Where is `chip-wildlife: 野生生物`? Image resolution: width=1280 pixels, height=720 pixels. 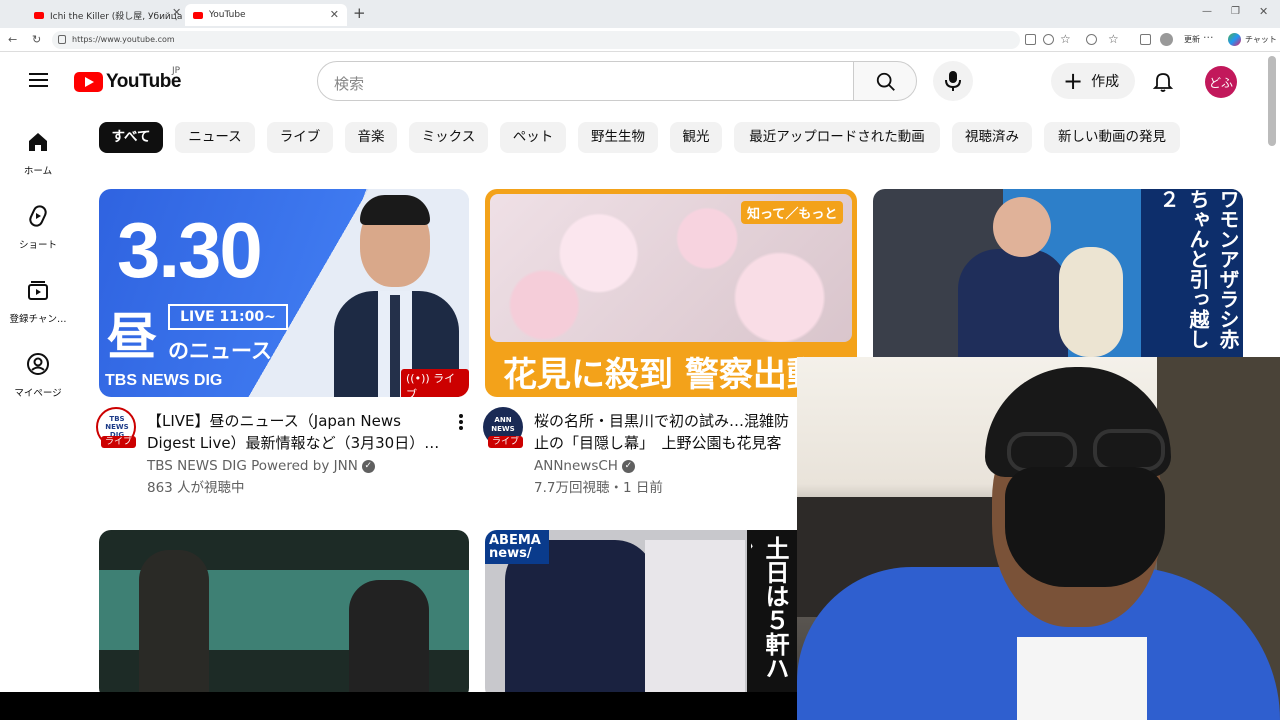
chip-wildlife: 野生生物 is located at coordinates (618, 137).